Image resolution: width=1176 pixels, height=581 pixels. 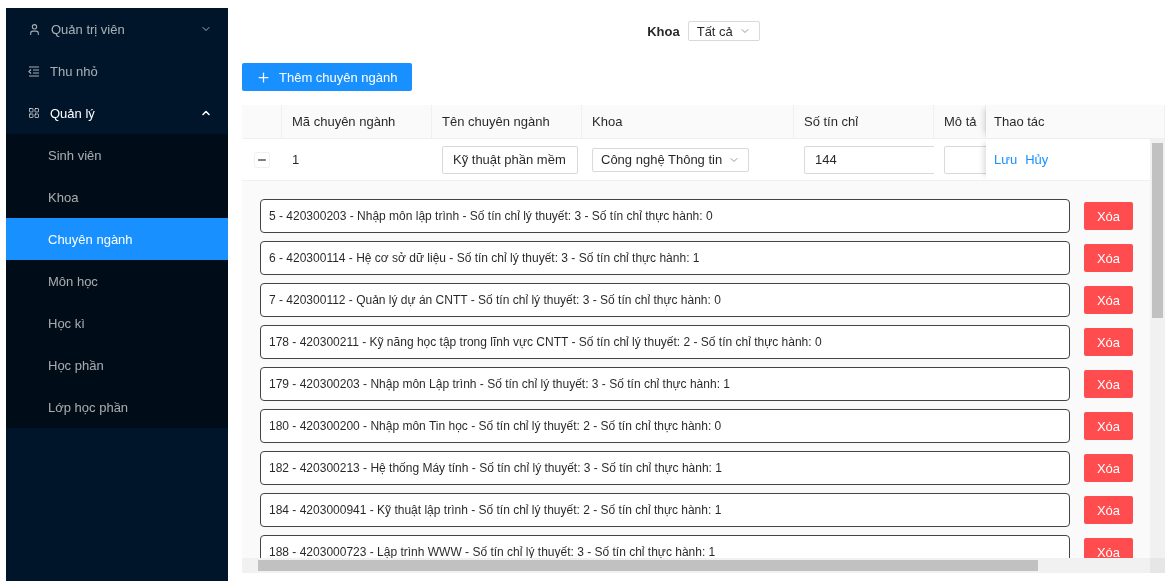 I want to click on menu-item: Lớp học phần, so click(x=117, y=407).